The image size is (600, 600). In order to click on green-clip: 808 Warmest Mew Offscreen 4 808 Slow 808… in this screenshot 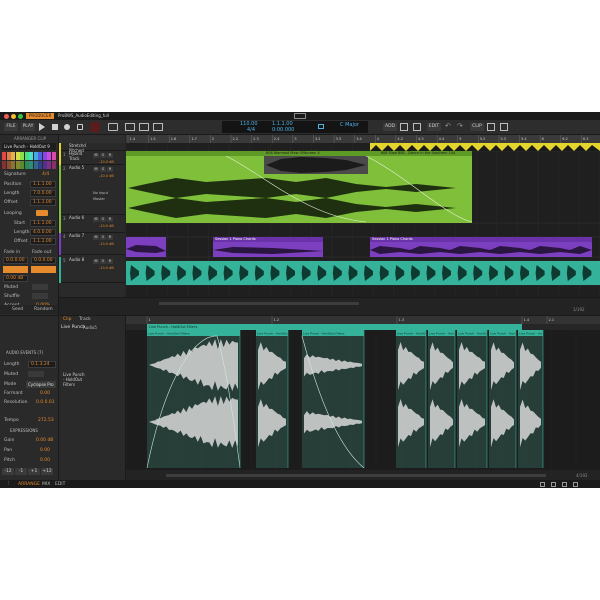, I will do `click(299, 187)`.